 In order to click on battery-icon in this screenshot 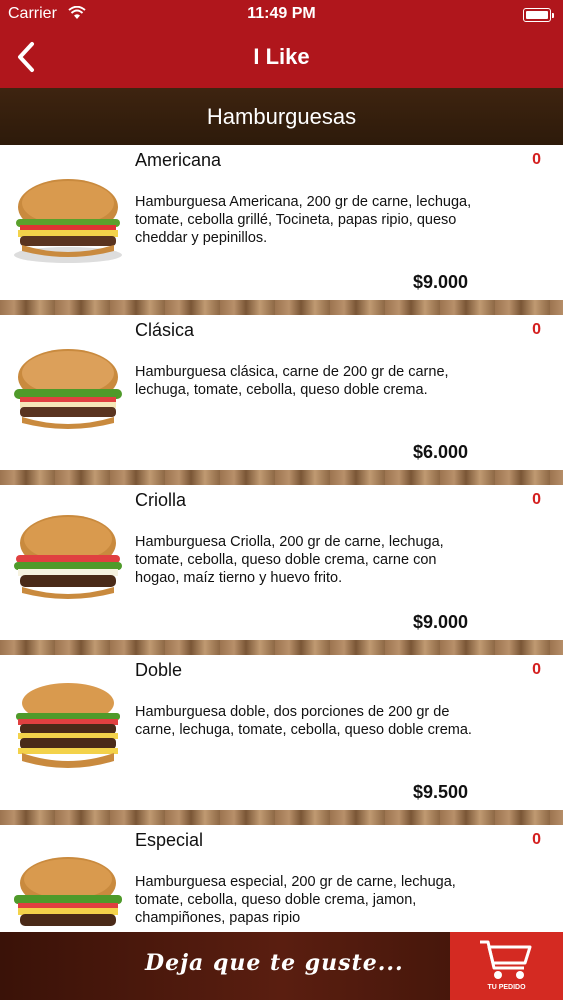, I will do `click(538, 15)`.